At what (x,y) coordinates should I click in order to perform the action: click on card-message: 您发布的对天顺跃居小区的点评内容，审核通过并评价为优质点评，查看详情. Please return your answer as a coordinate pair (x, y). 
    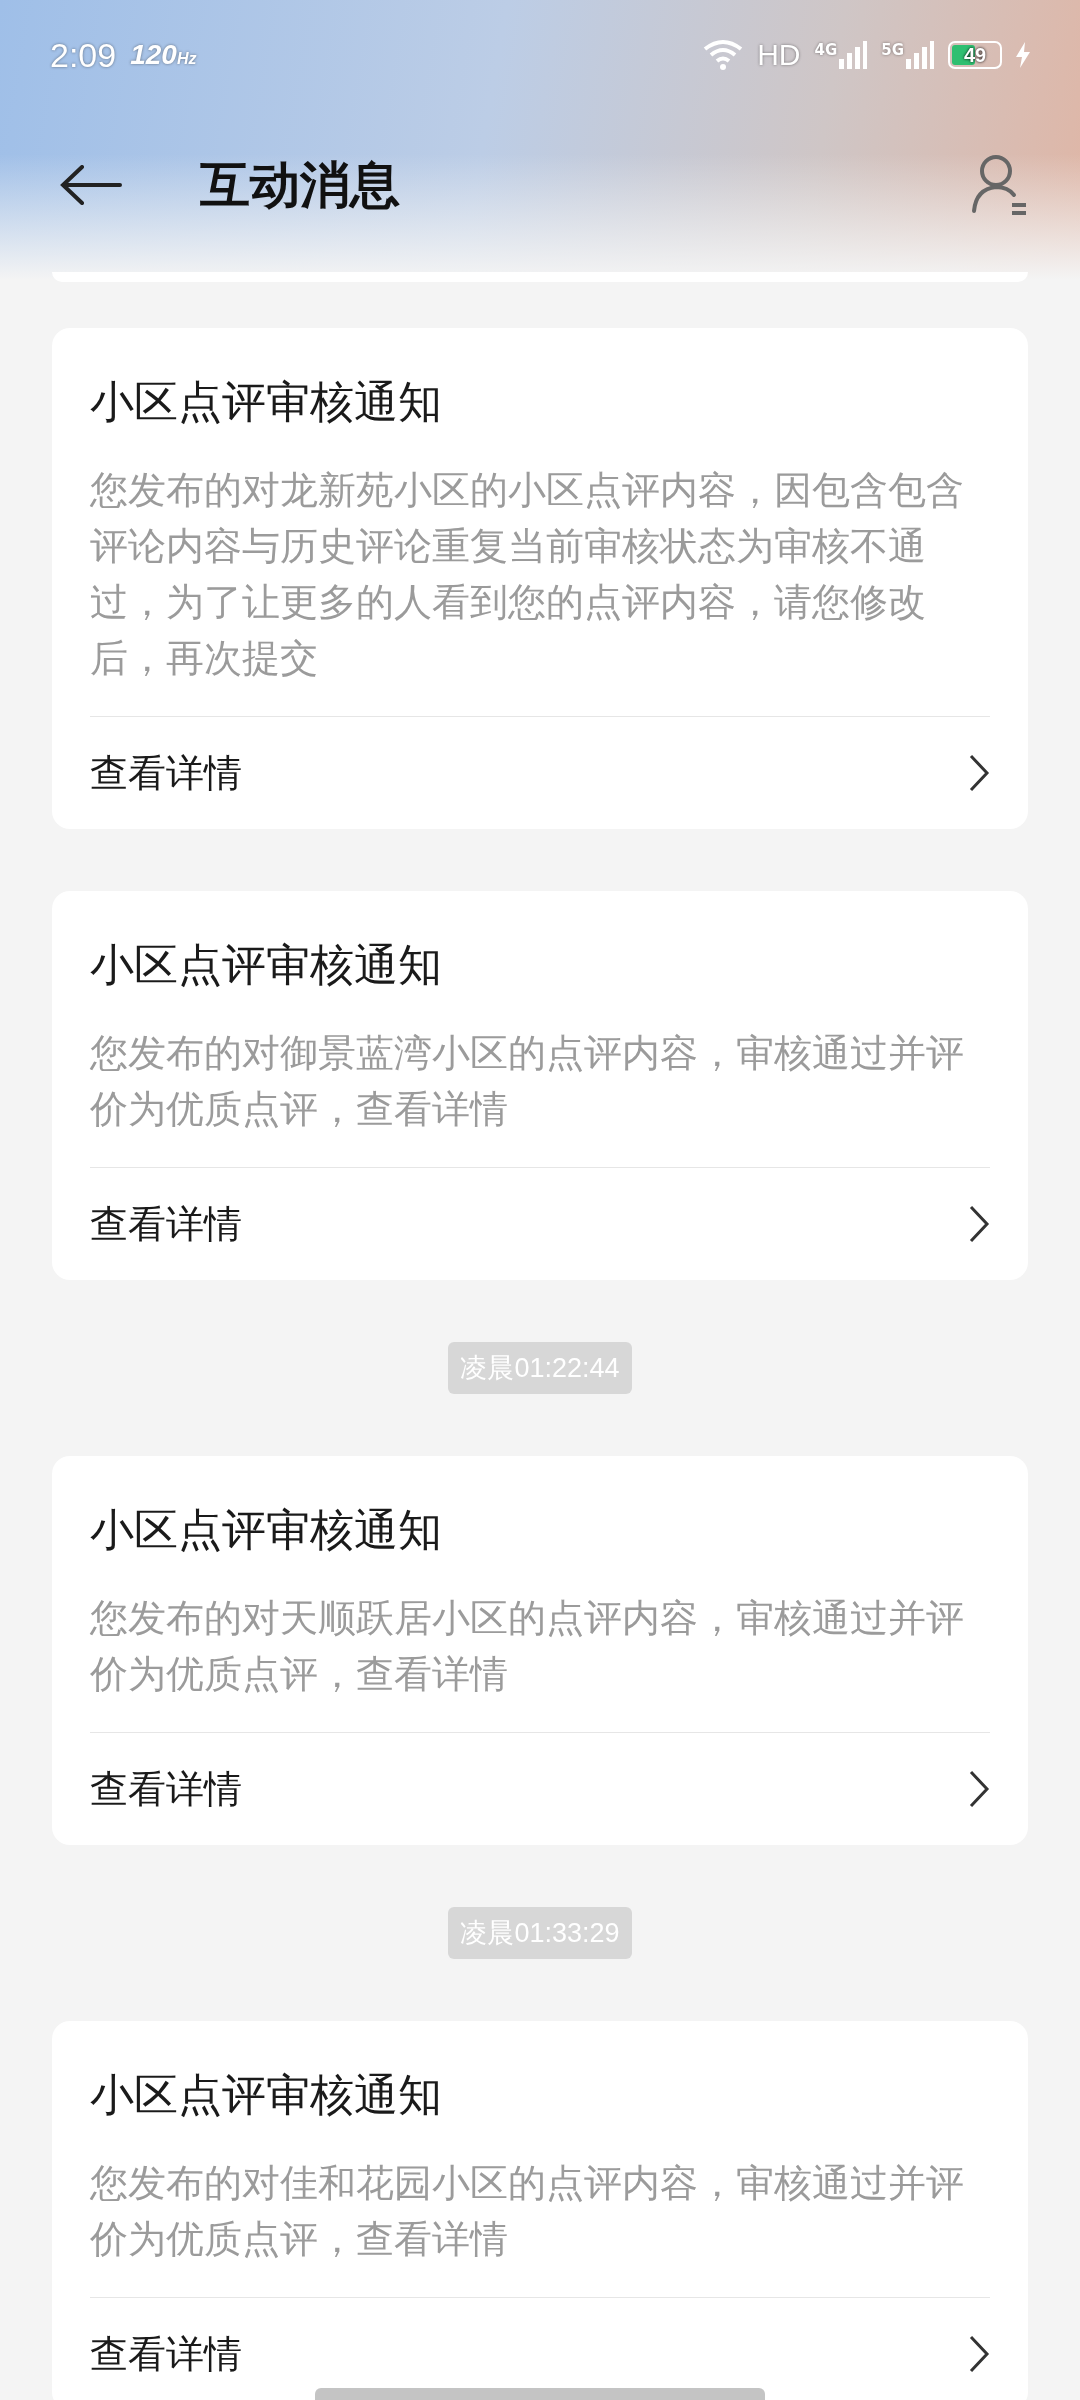
    Looking at the image, I should click on (527, 1646).